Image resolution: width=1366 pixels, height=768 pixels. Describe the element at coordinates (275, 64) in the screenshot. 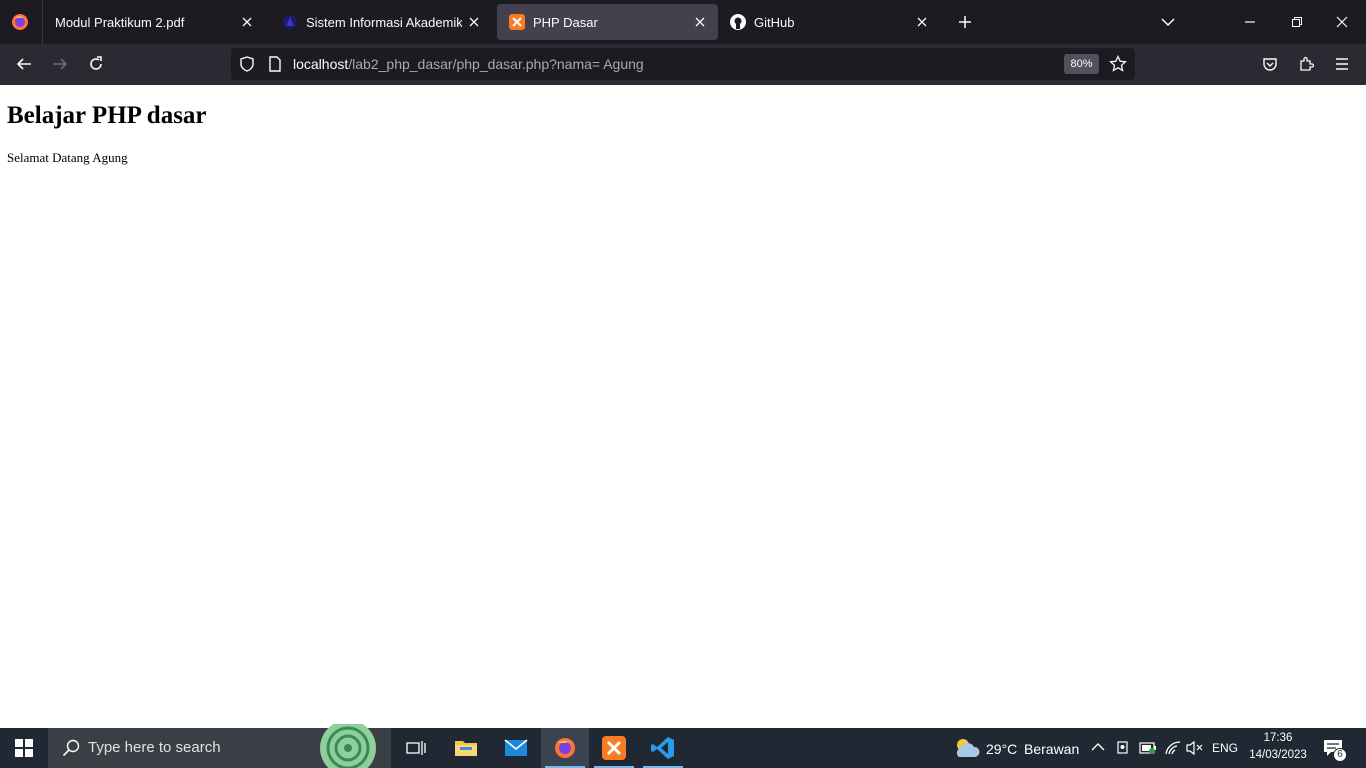

I see `page-icon` at that location.